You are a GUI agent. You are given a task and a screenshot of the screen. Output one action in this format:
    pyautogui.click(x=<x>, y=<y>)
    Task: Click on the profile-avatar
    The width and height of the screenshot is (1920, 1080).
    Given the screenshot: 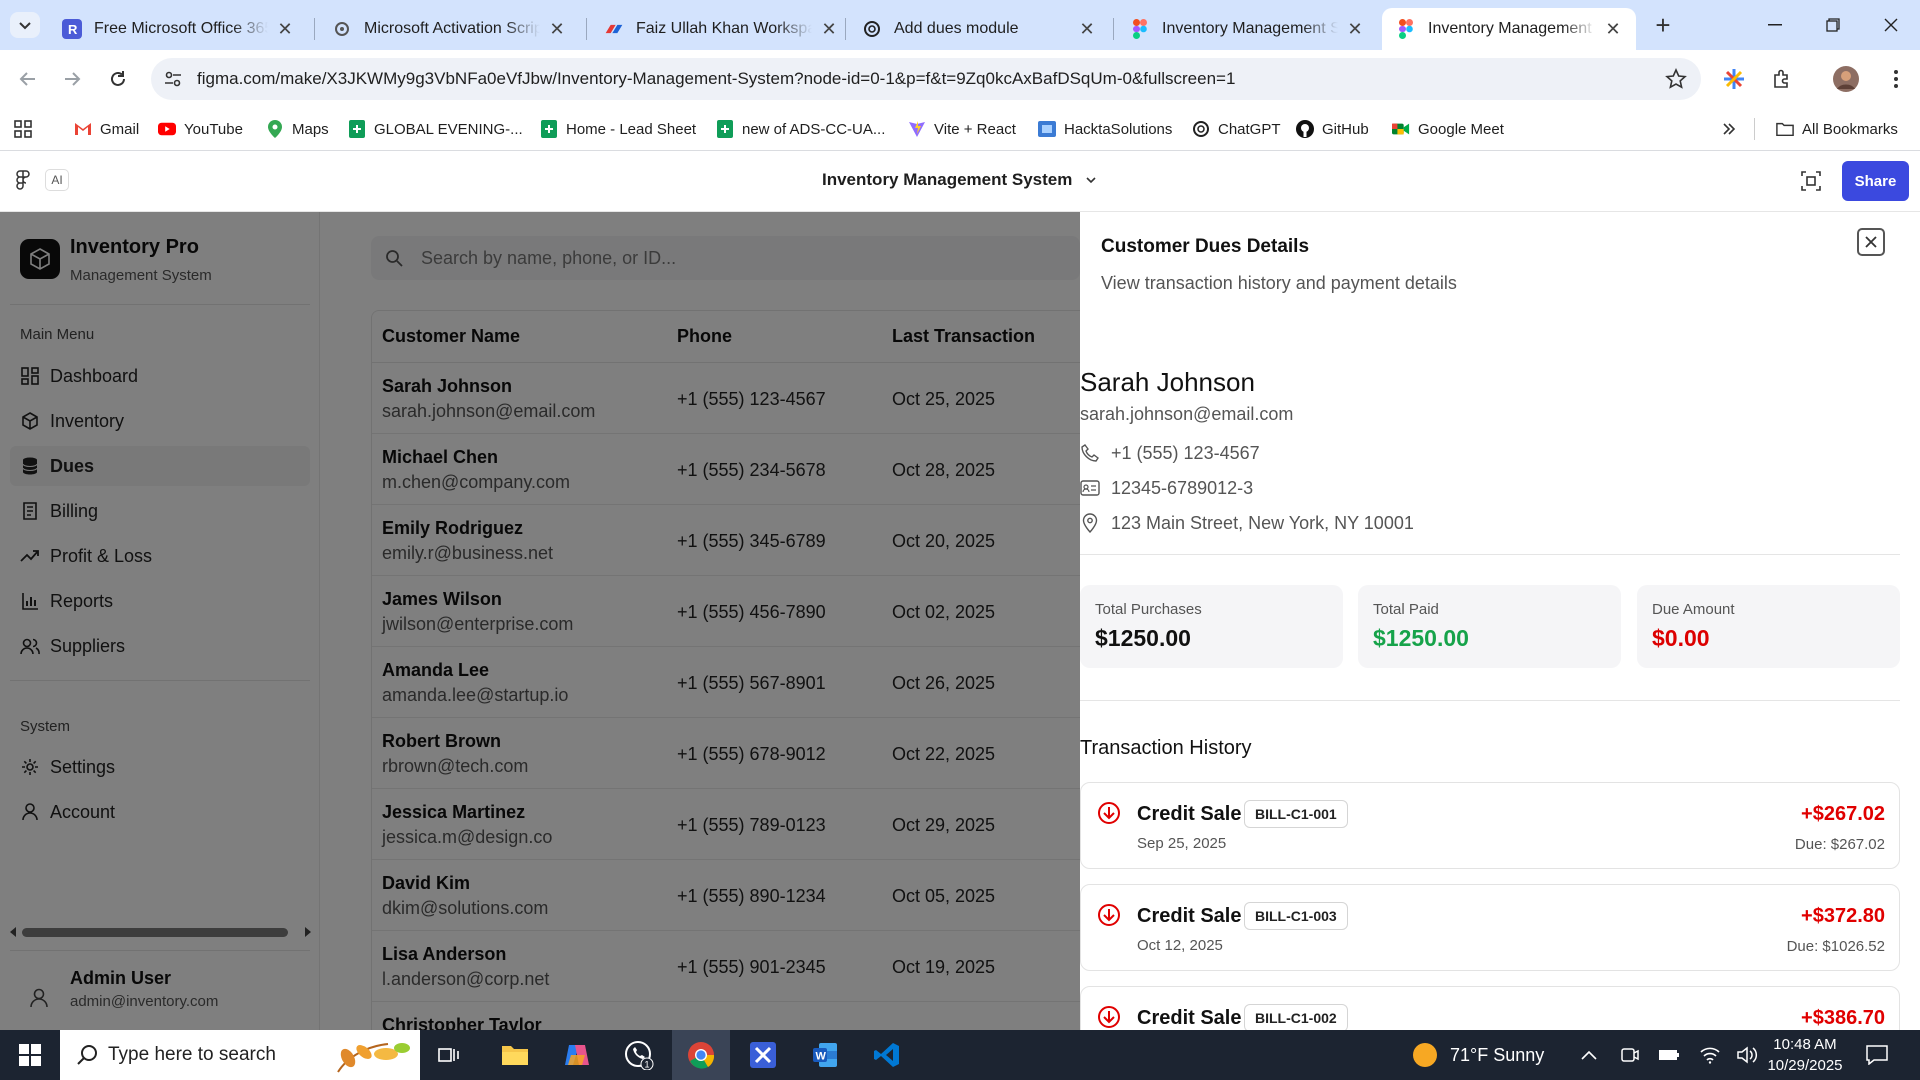 What is the action you would take?
    pyautogui.click(x=1846, y=79)
    